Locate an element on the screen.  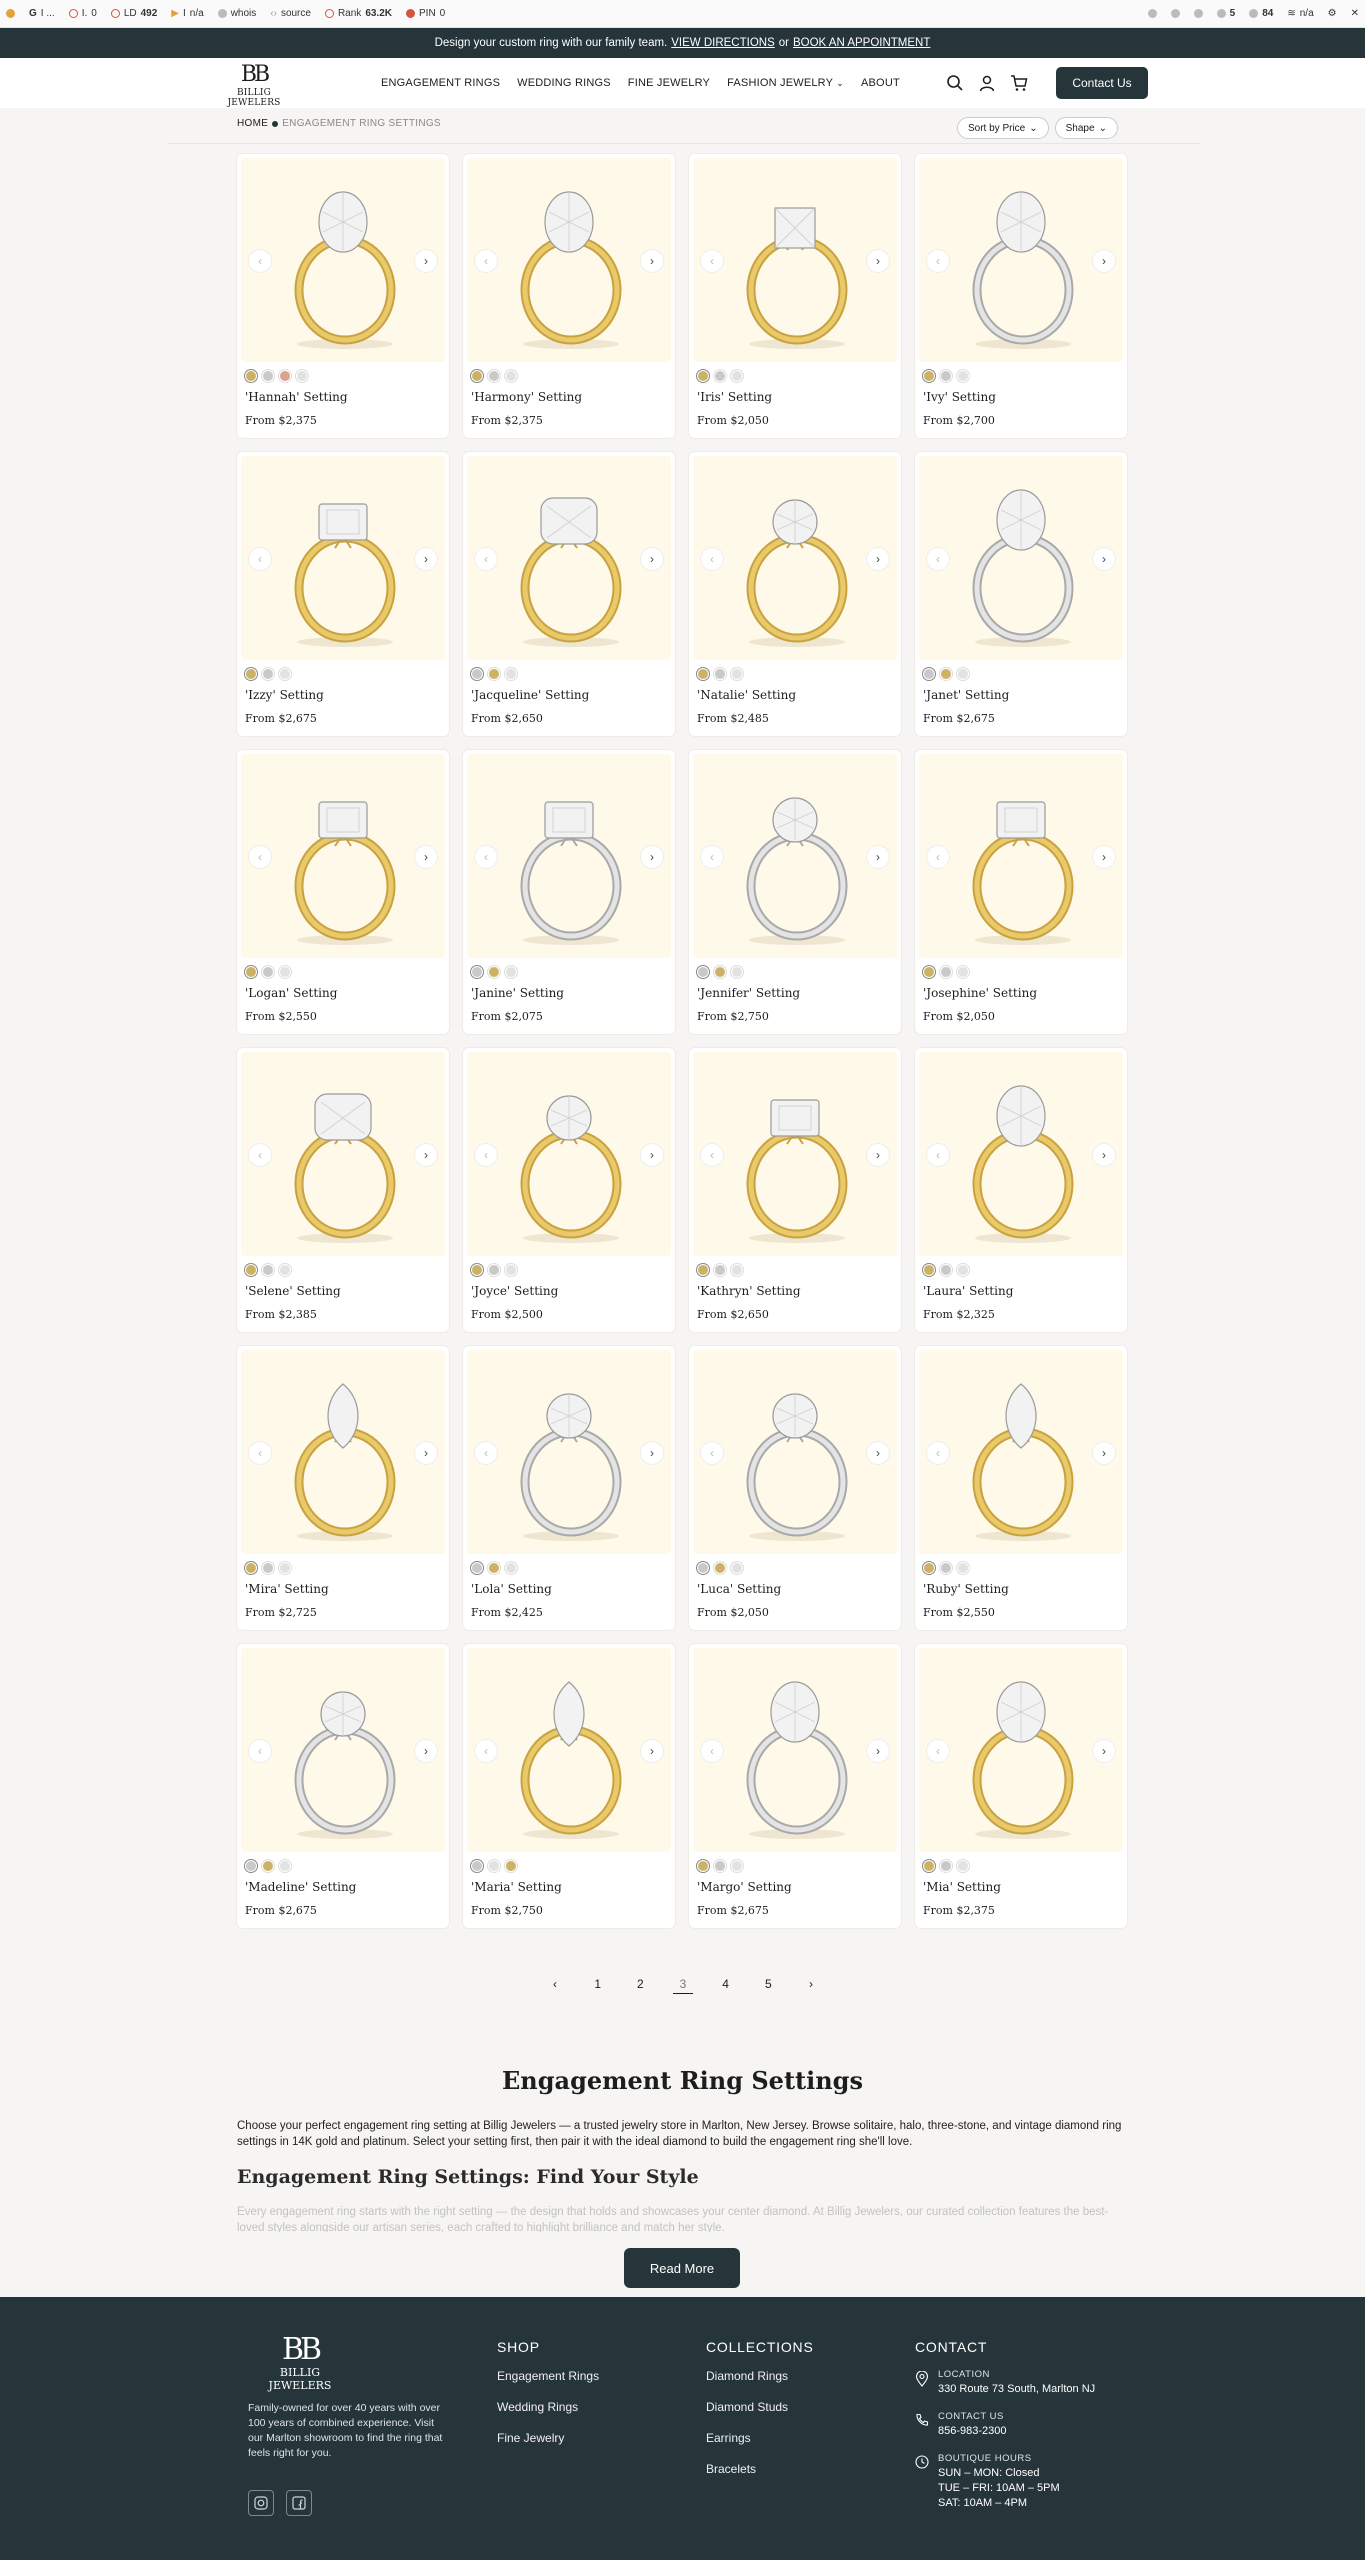
product-card: ‹ › 'Janine' Setting From $2,075 is located at coordinates (569, 892).